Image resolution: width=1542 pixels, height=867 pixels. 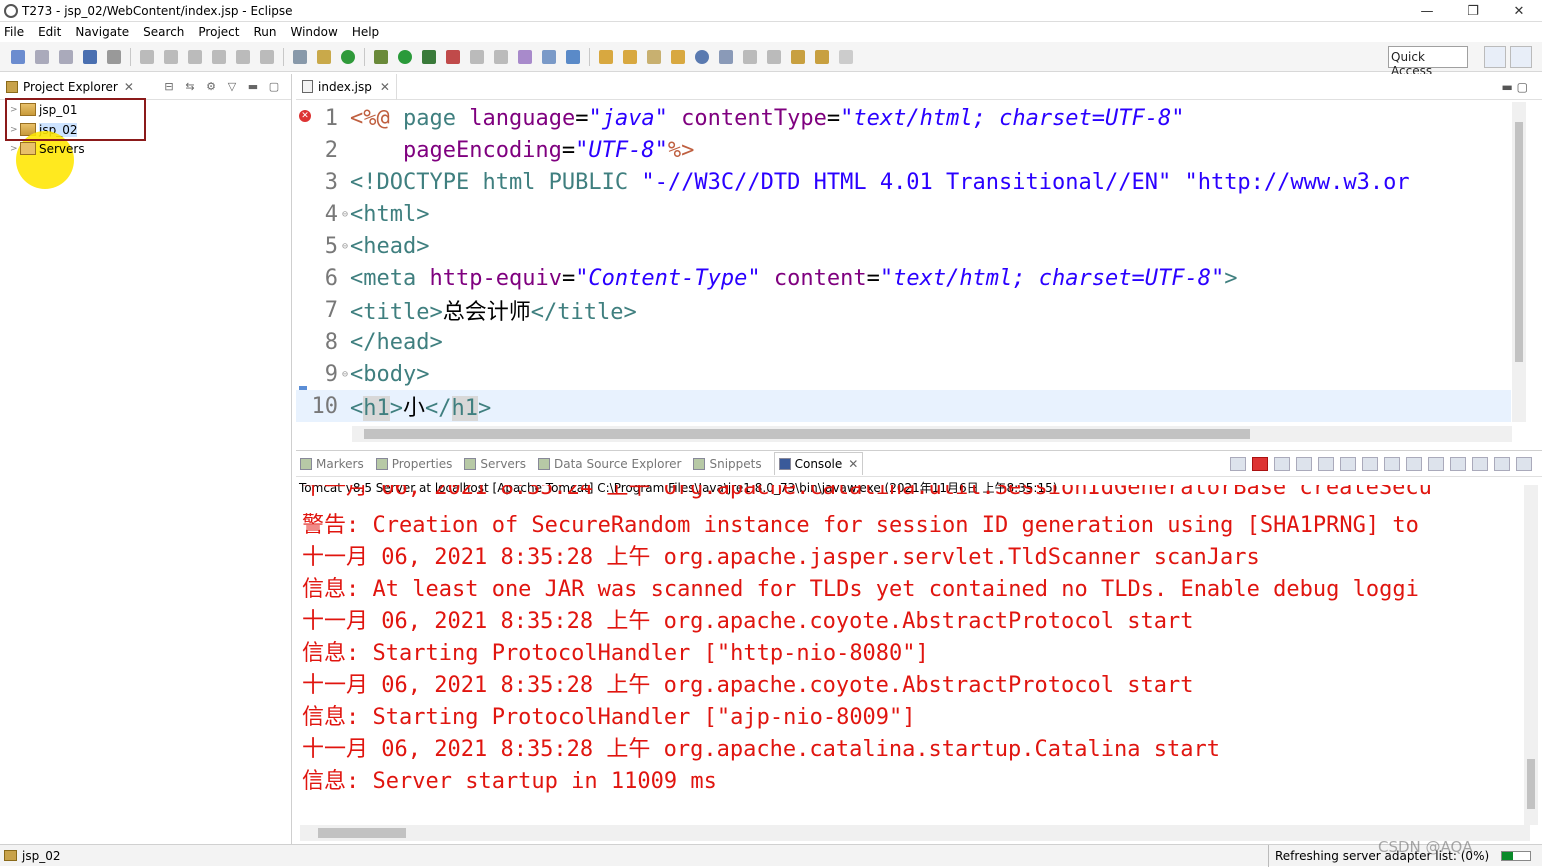 What do you see at coordinates (453, 57) in the screenshot?
I see `coverage-icon` at bounding box center [453, 57].